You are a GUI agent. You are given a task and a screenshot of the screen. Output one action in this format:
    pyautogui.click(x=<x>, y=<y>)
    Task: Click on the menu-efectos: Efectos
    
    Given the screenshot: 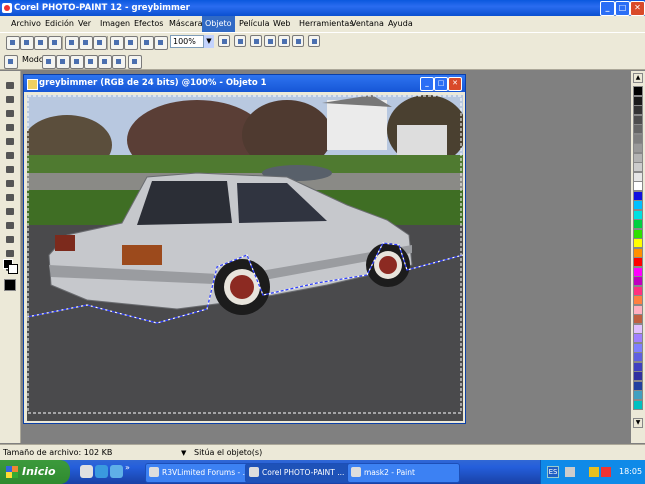 What is the action you would take?
    pyautogui.click(x=148, y=24)
    